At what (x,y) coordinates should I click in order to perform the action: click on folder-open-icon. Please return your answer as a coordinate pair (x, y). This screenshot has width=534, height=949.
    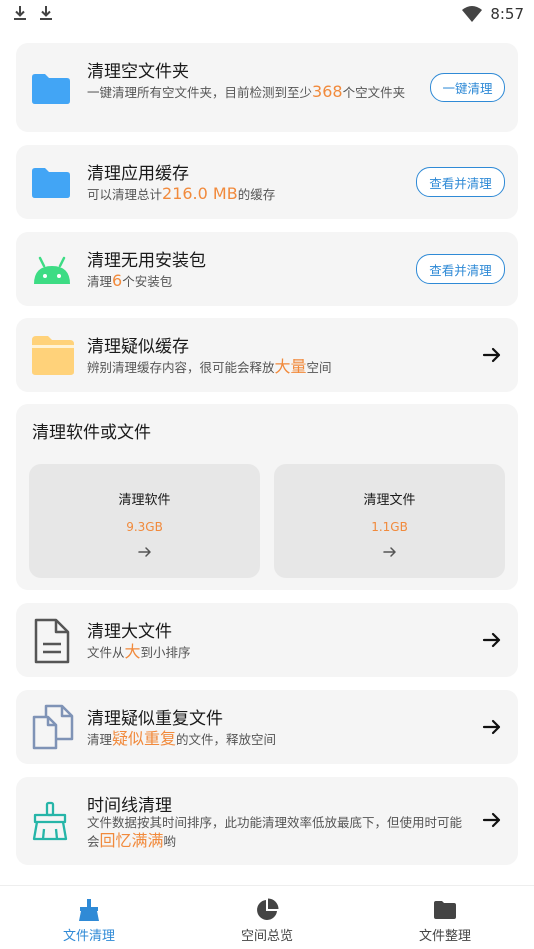
    Looking at the image, I should click on (53, 355).